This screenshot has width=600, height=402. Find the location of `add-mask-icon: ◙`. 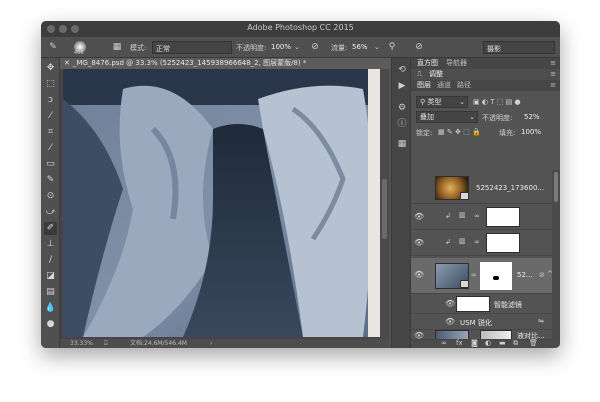

add-mask-icon: ◙ is located at coordinates (474, 343).